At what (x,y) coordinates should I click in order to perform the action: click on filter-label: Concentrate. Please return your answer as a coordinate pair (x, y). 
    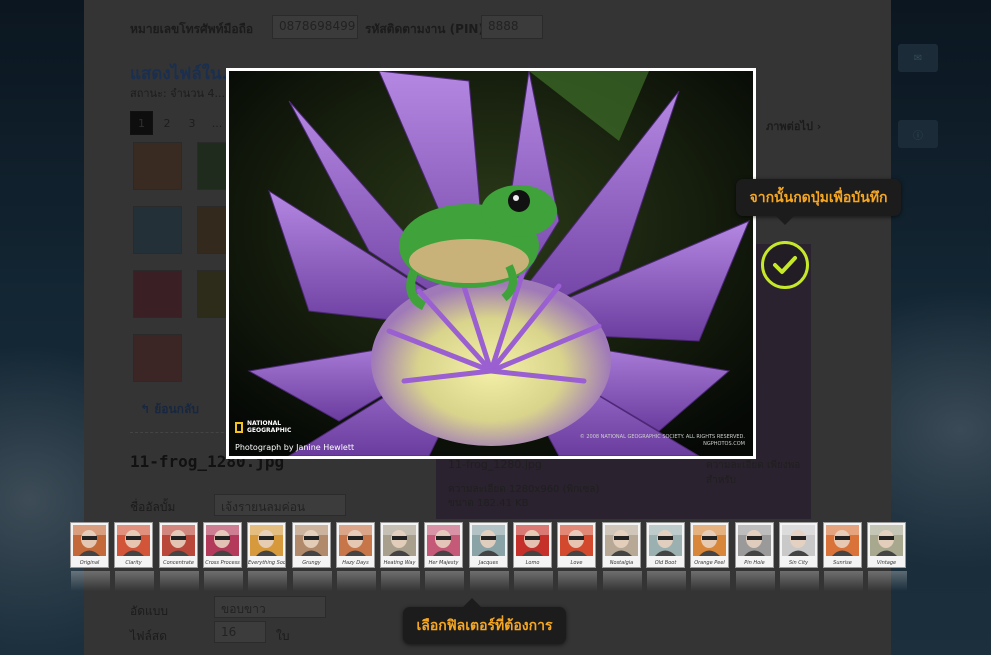
    Looking at the image, I should click on (178, 563).